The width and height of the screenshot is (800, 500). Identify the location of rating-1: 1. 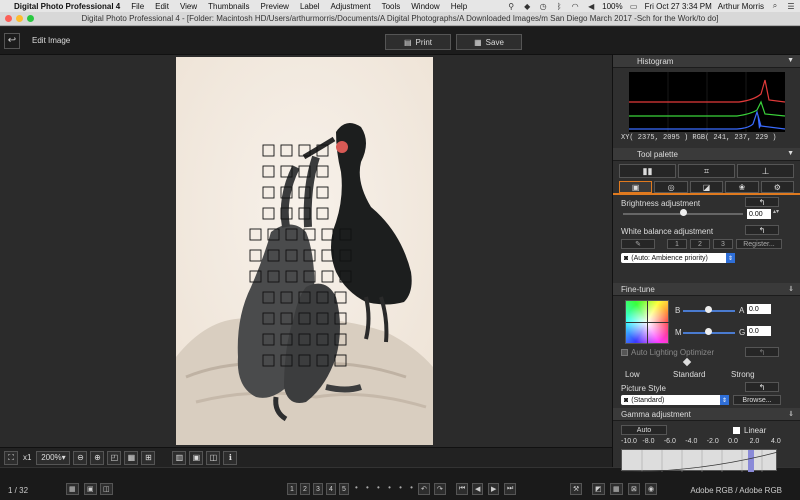
(292, 489).